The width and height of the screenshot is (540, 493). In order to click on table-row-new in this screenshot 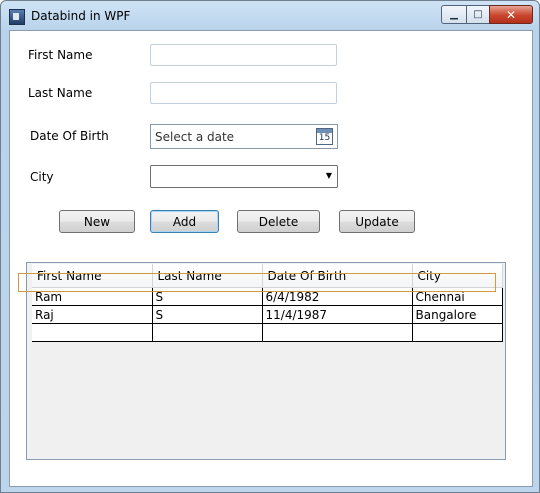, I will do `click(267, 332)`.